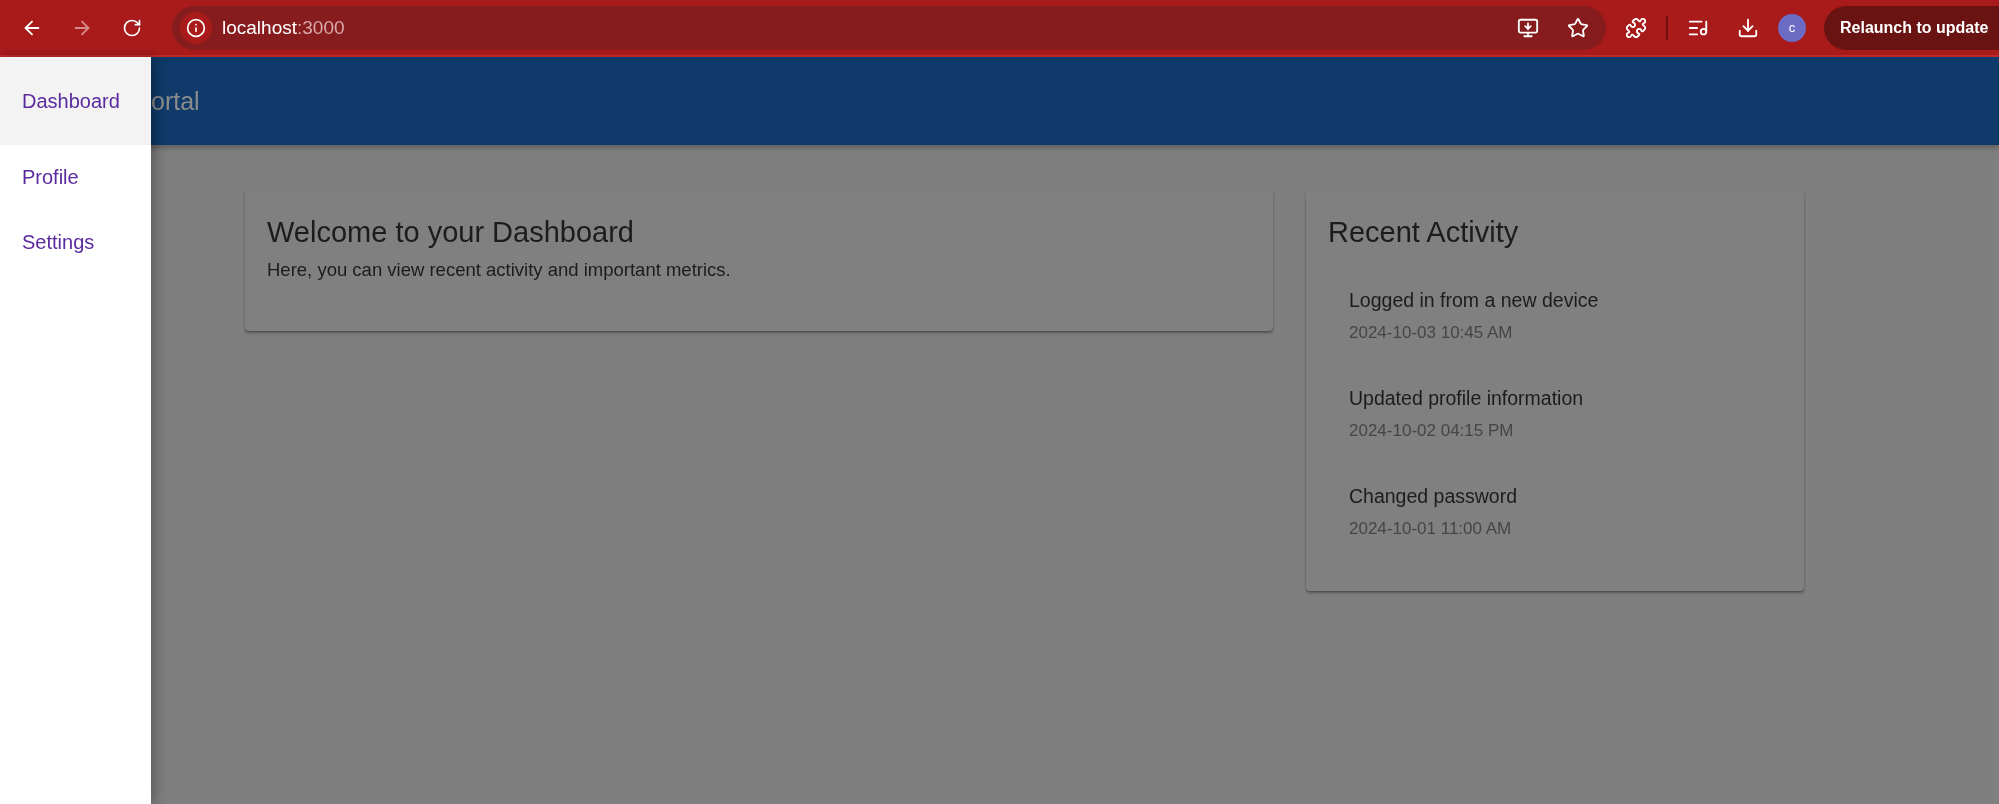  Describe the element at coordinates (196, 27) in the screenshot. I see `info-icon` at that location.